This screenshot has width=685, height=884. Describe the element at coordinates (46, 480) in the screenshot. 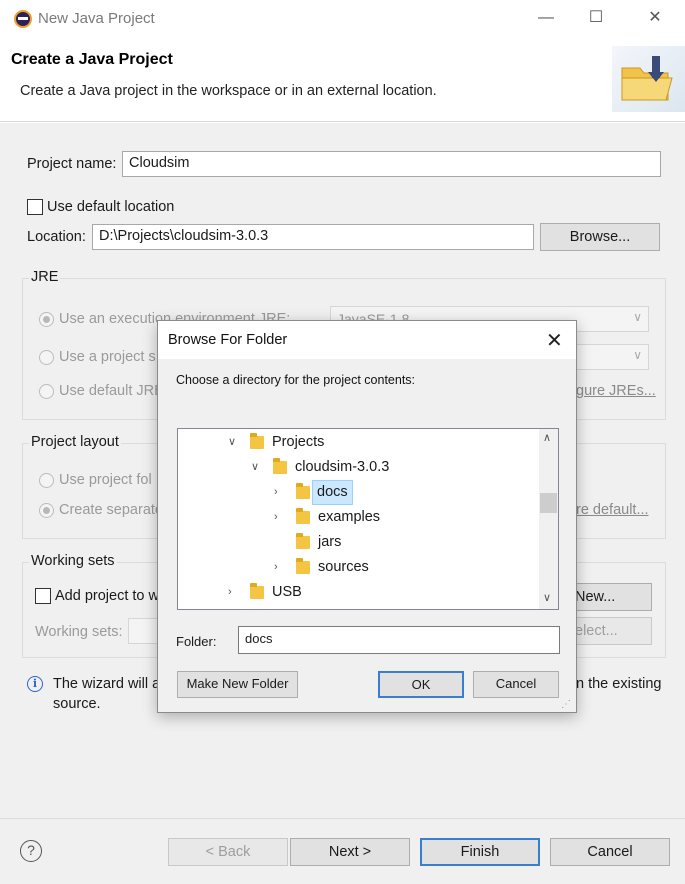

I see `layout-project-folder-radio` at that location.